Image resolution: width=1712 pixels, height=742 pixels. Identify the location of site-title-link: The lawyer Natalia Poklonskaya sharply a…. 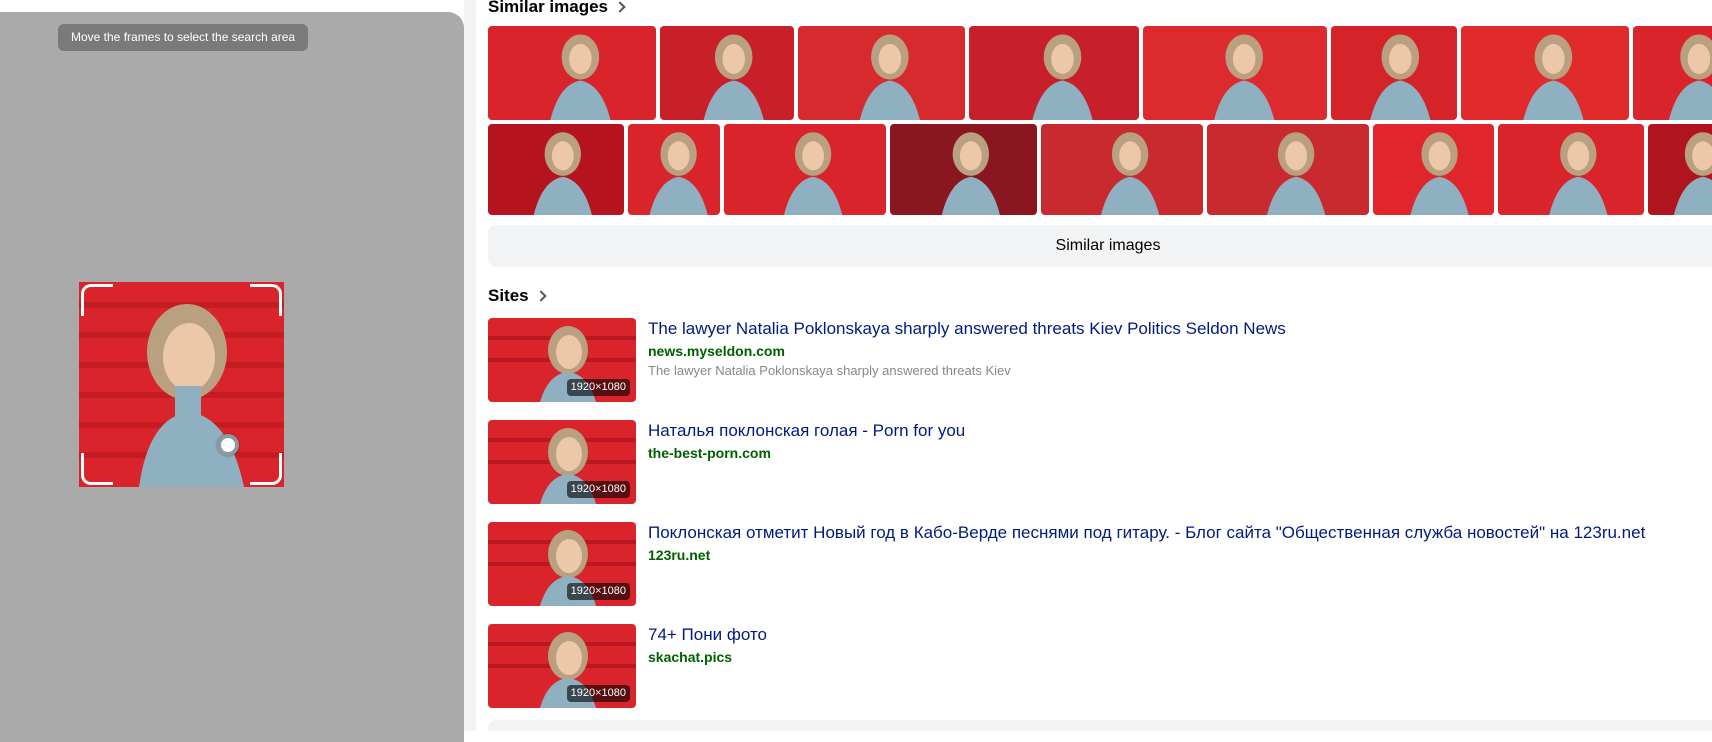
(967, 329).